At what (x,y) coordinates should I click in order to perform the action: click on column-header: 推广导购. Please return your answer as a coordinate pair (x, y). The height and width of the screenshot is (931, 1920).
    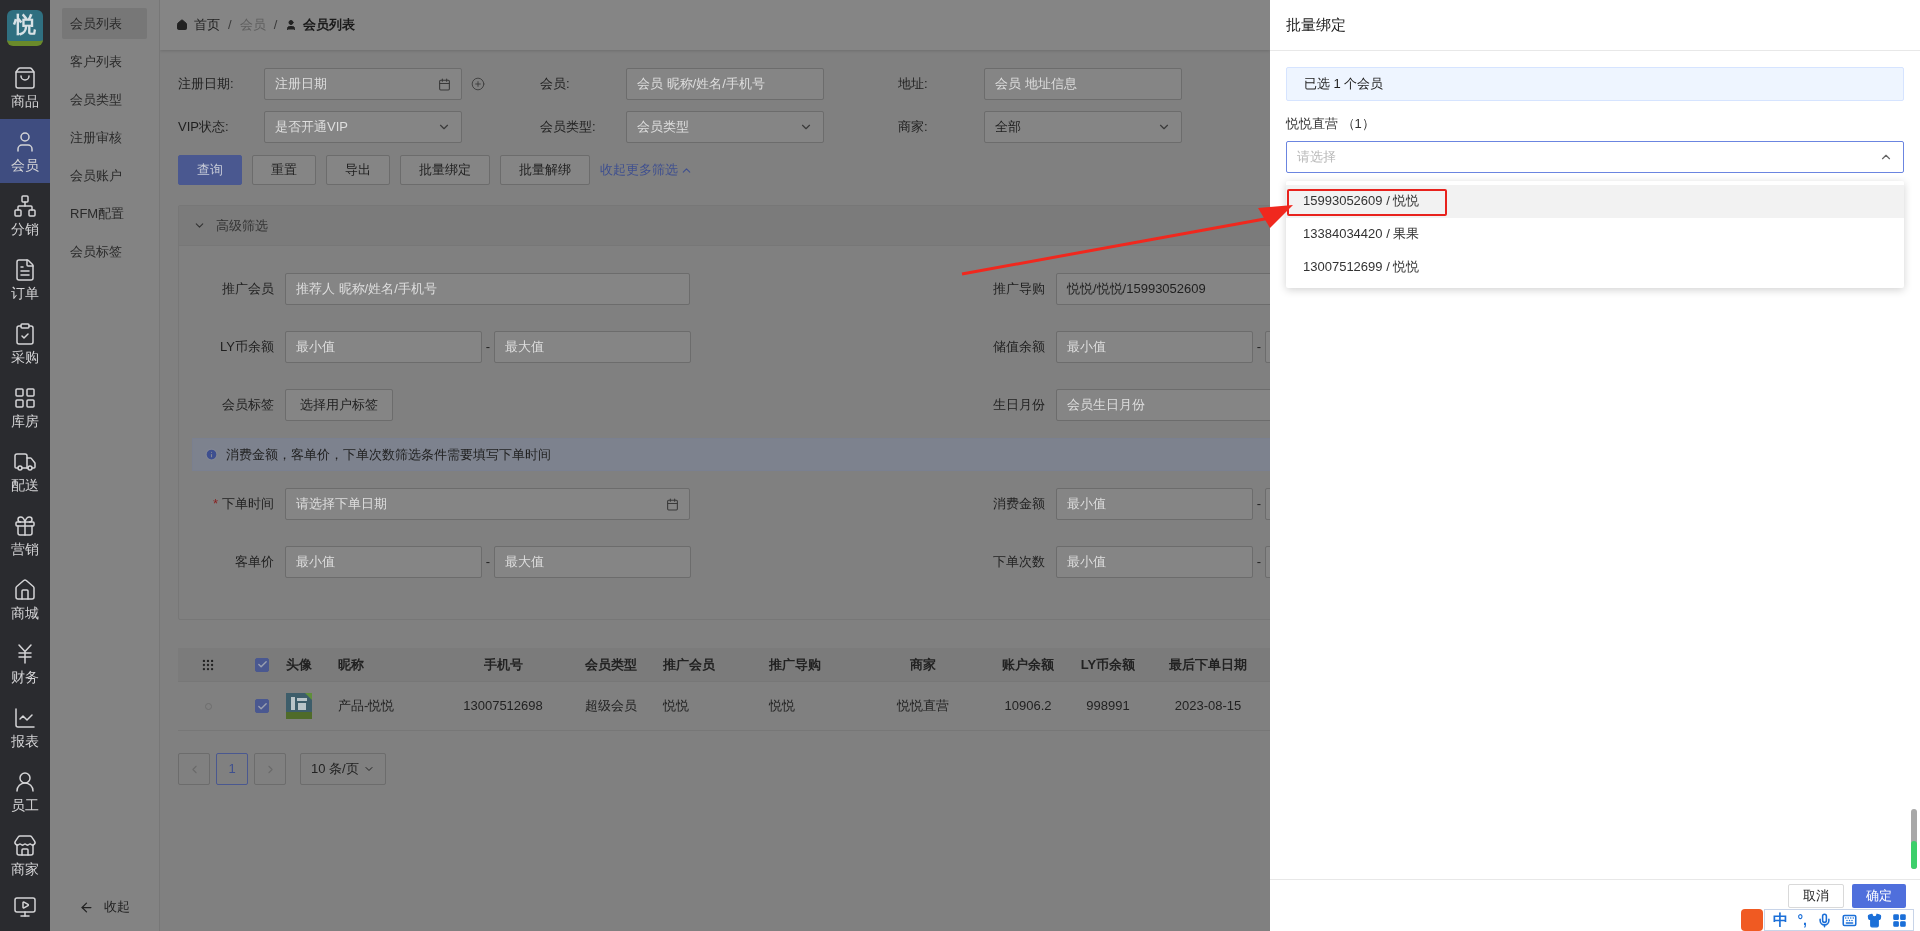
    Looking at the image, I should click on (795, 664).